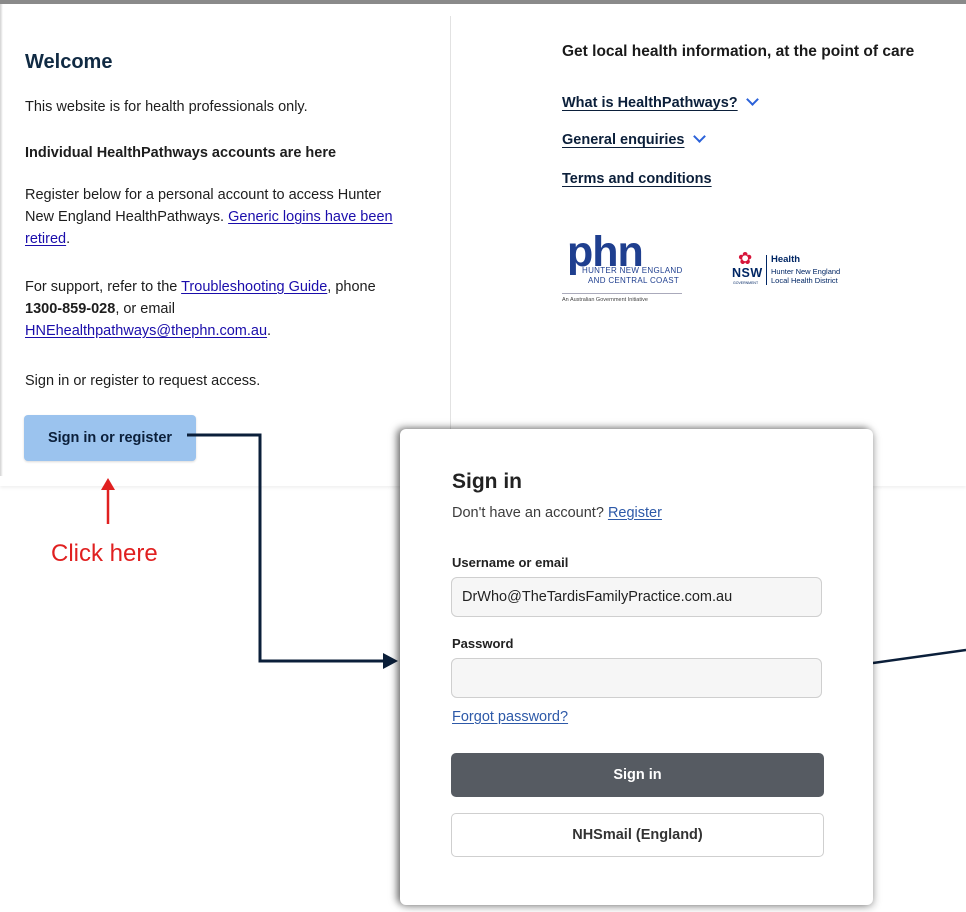  Describe the element at coordinates (69, 62) in the screenshot. I see `welcome-title: Welcome` at that location.